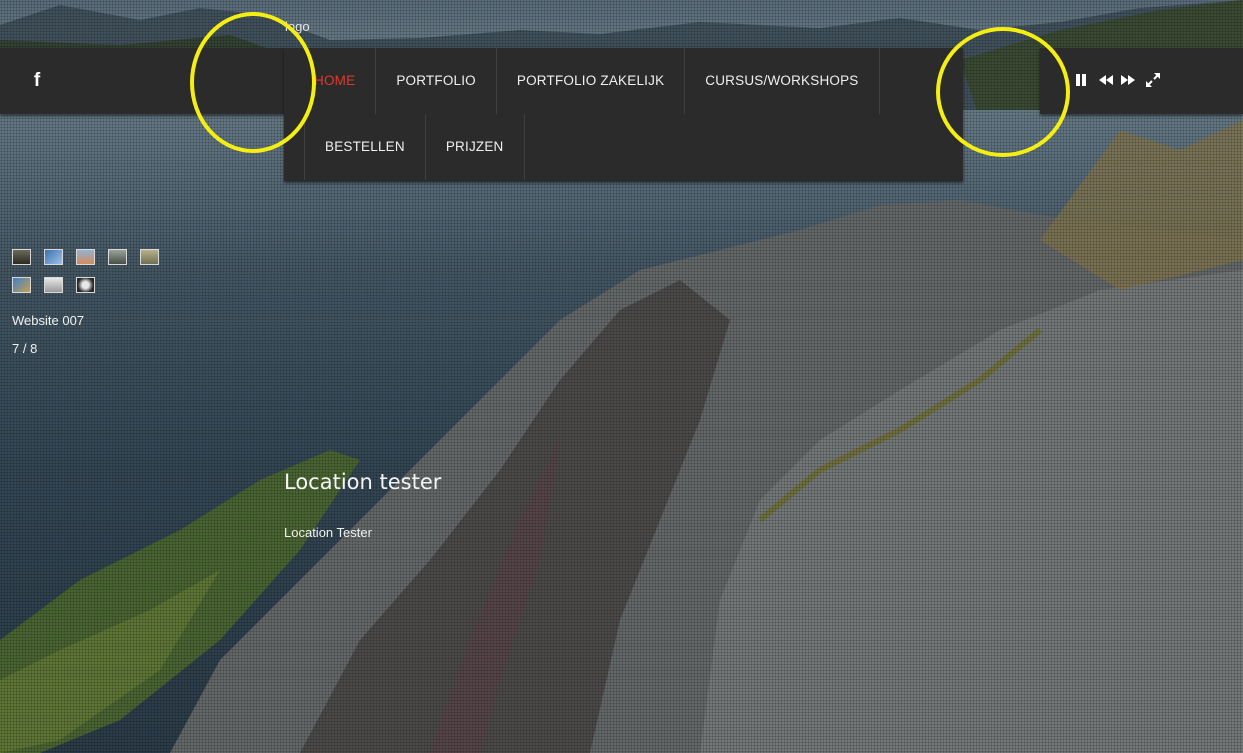 This screenshot has height=753, width=1243. What do you see at coordinates (328, 532) in the screenshot?
I see `caption-text: Location Tester` at bounding box center [328, 532].